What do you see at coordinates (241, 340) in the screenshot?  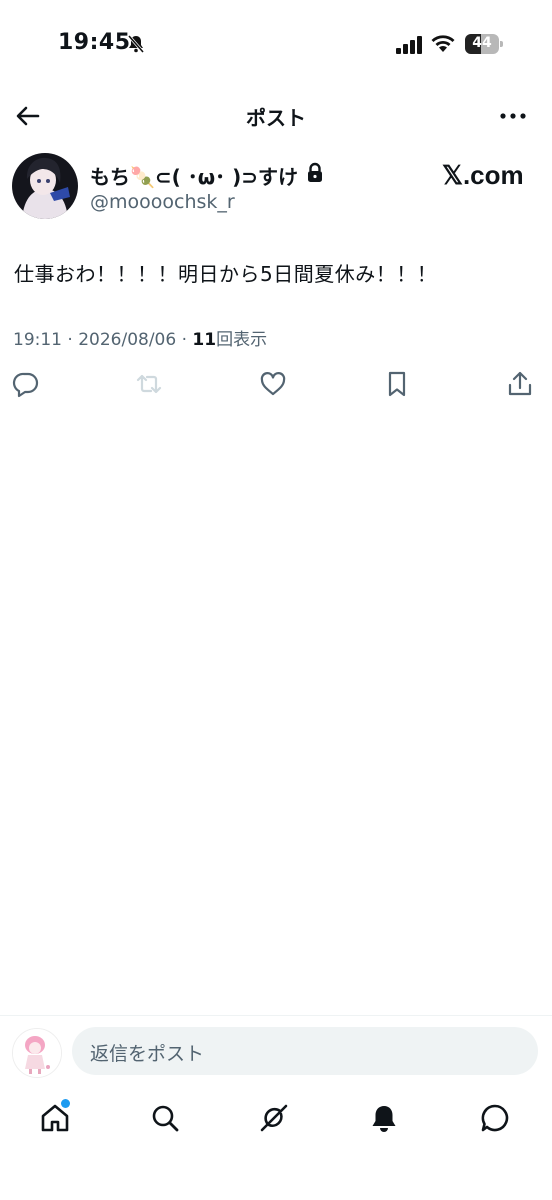 I see `view-label: 回表示` at bounding box center [241, 340].